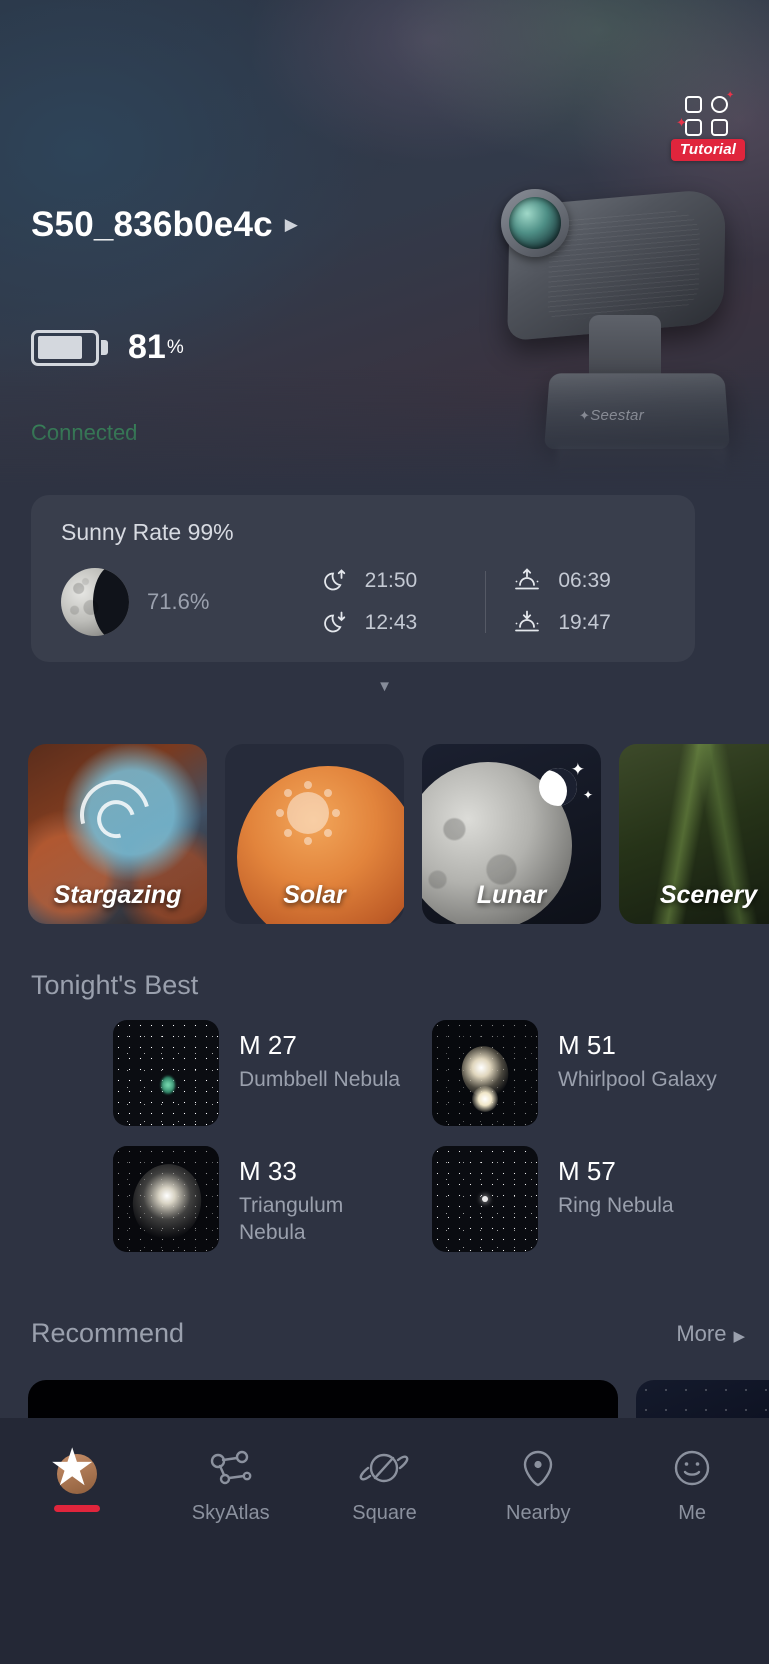 The width and height of the screenshot is (769, 1664). What do you see at coordinates (84, 432) in the screenshot?
I see `connection-status: Connected` at bounding box center [84, 432].